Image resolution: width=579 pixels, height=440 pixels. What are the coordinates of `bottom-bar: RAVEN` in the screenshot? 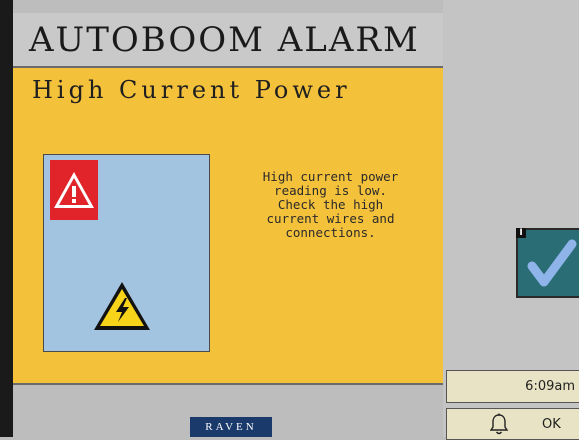 It's located at (228, 411).